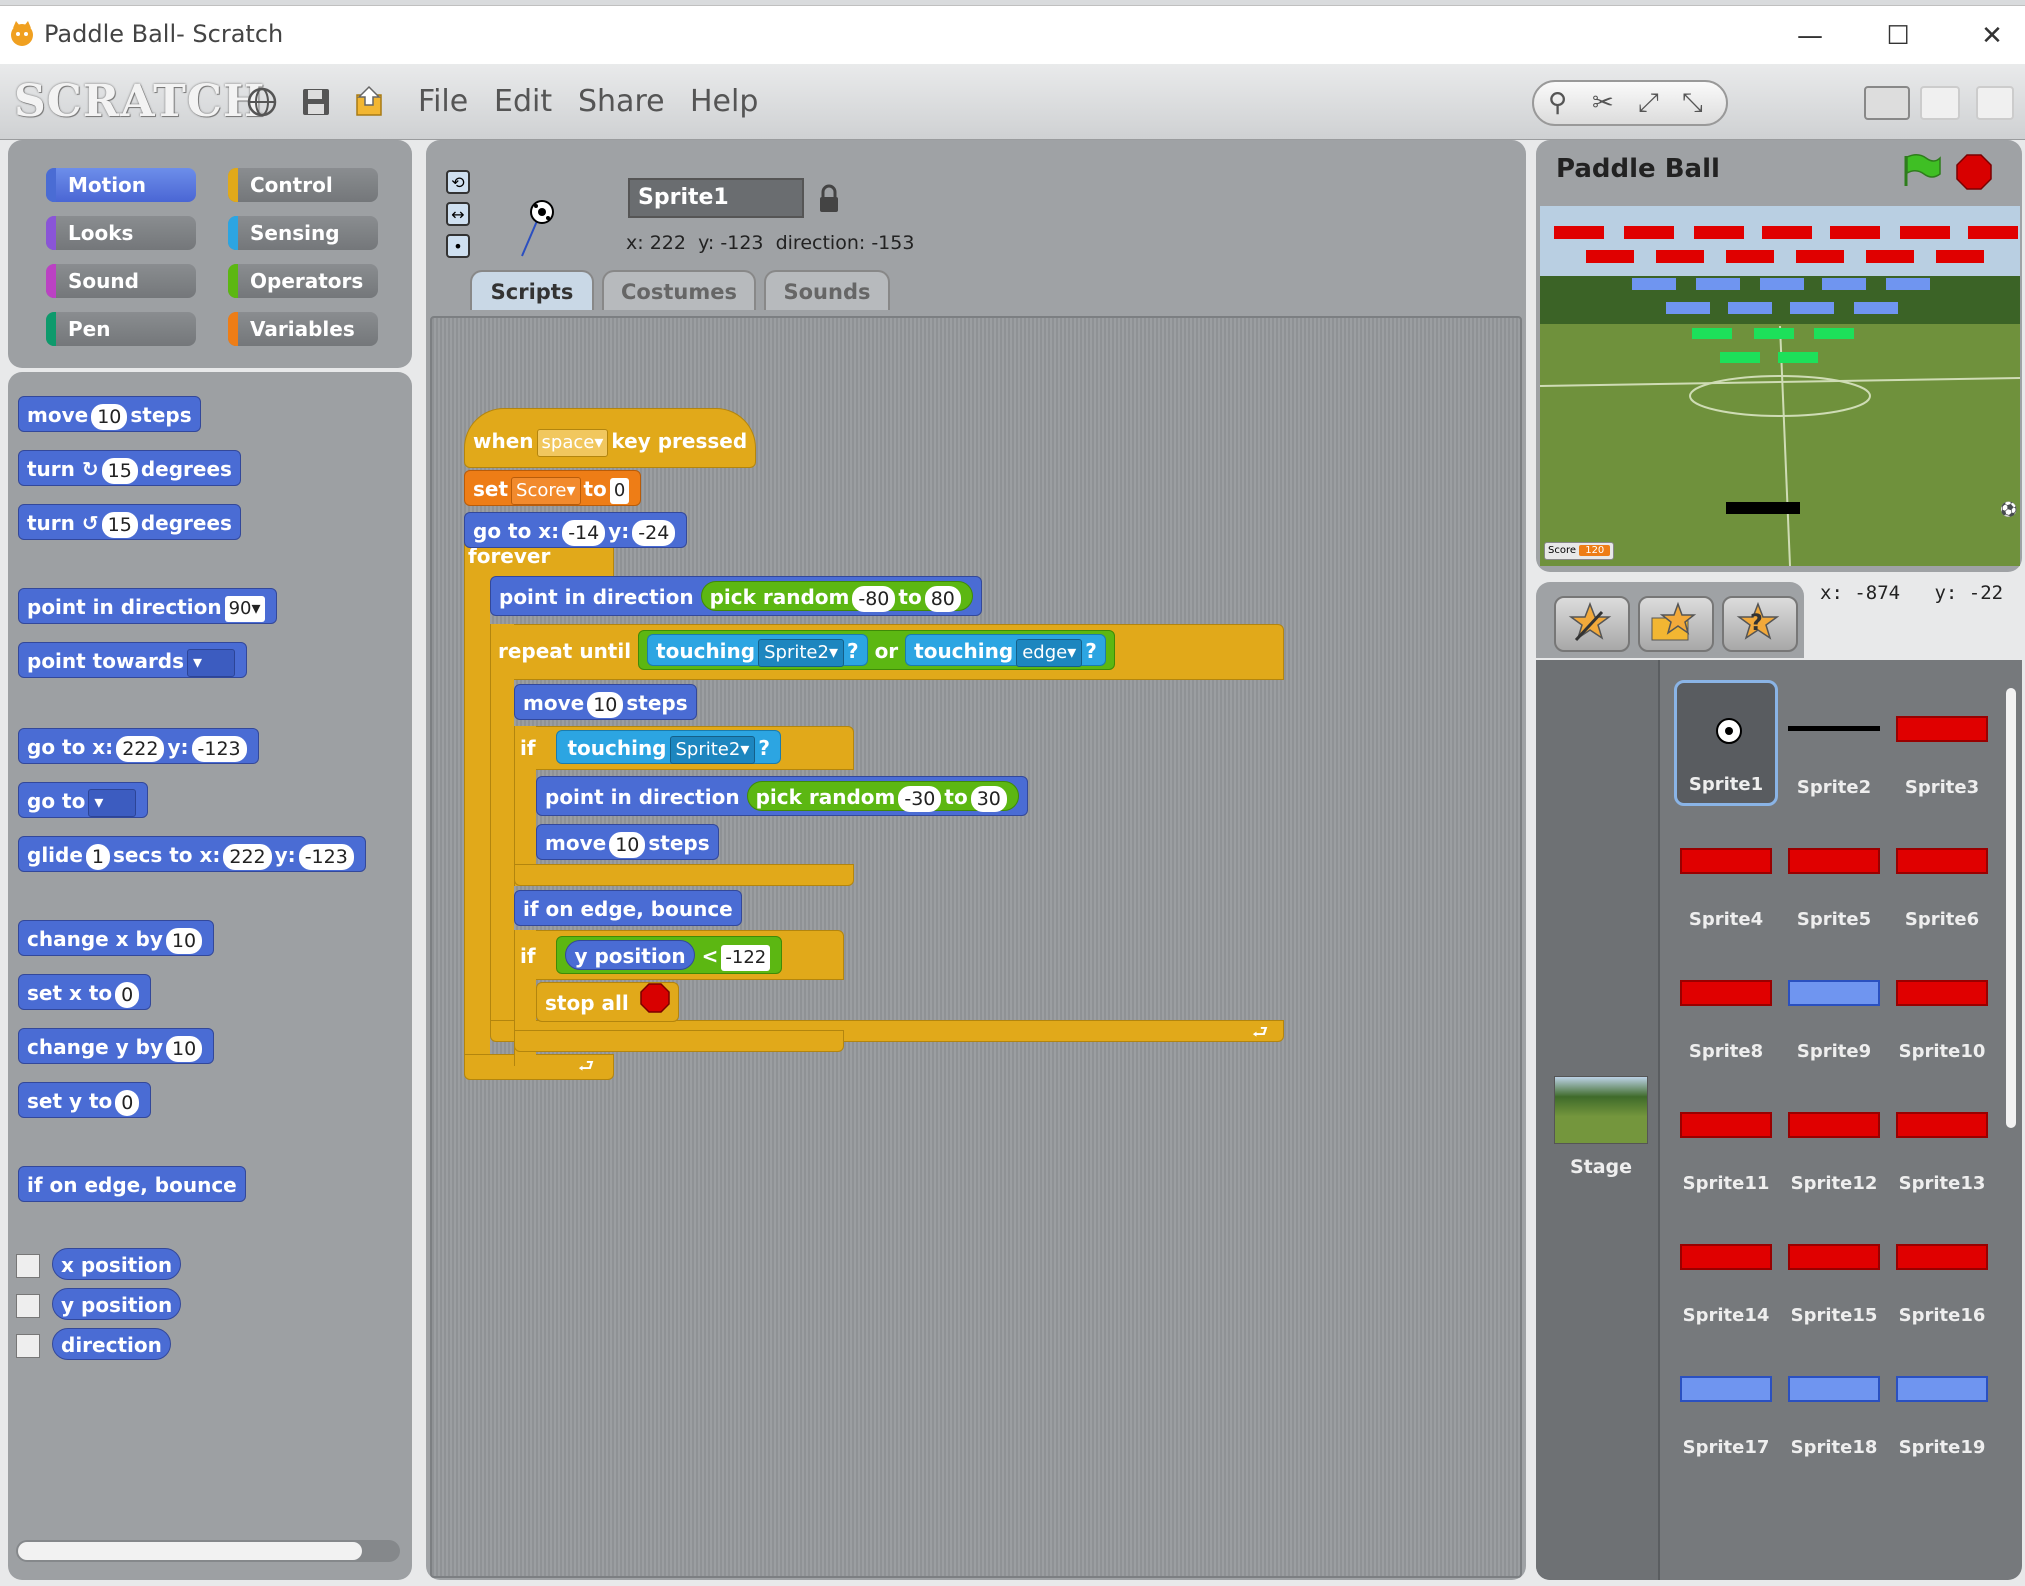 The width and height of the screenshot is (2025, 1586). What do you see at coordinates (458, 246) in the screenshot?
I see `no-rotate-style-icon: •` at bounding box center [458, 246].